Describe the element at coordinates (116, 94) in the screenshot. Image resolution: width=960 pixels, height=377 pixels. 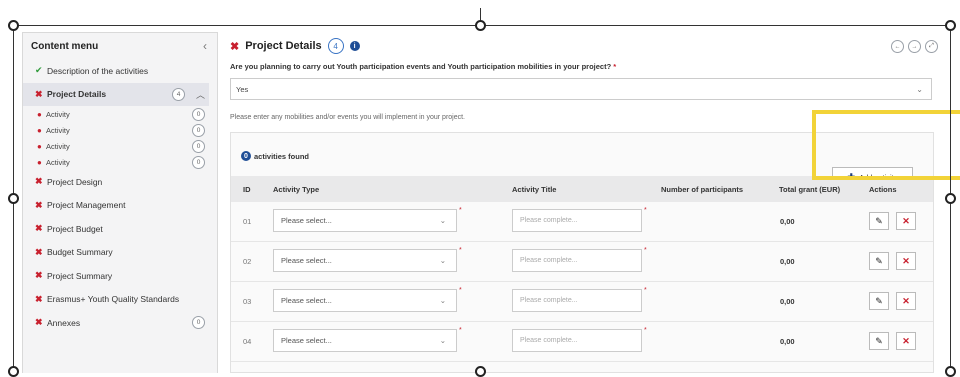
I see `sidebar-item-project-details: ✖ Project Details 4 ︿` at that location.